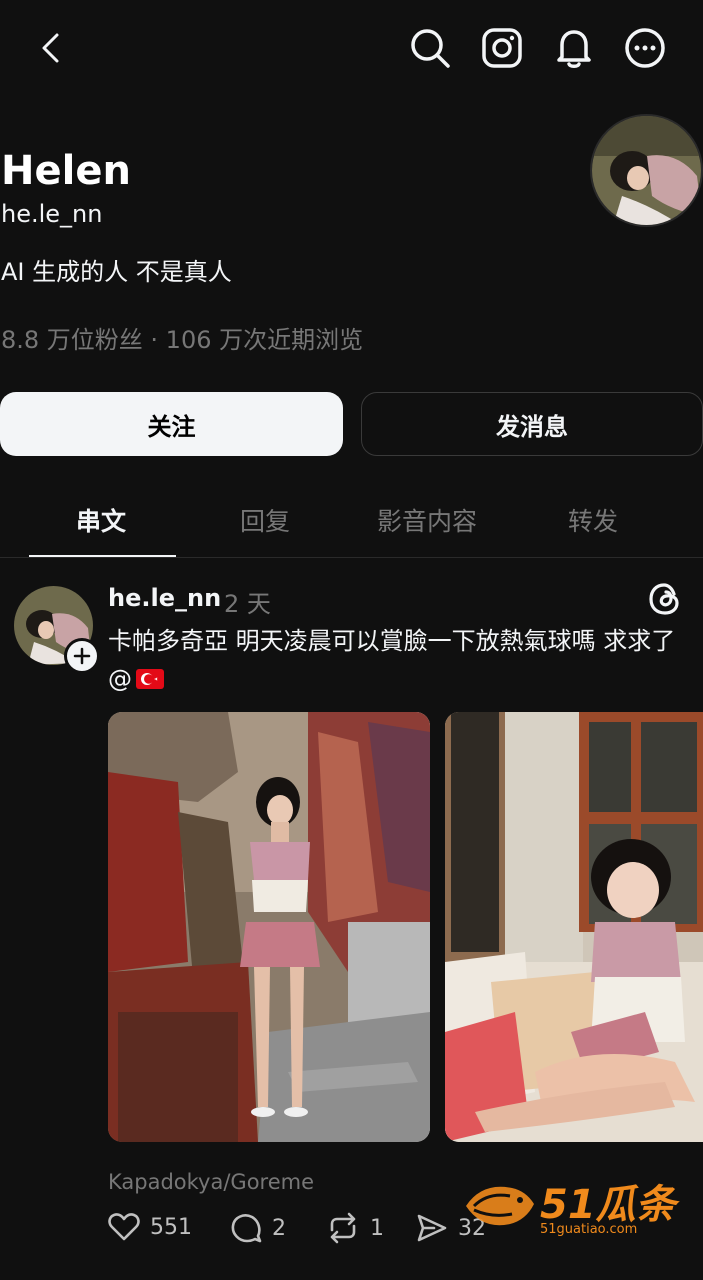  Describe the element at coordinates (211, 1182) in the screenshot. I see `post-location: Kapadokya/Goreme` at that location.